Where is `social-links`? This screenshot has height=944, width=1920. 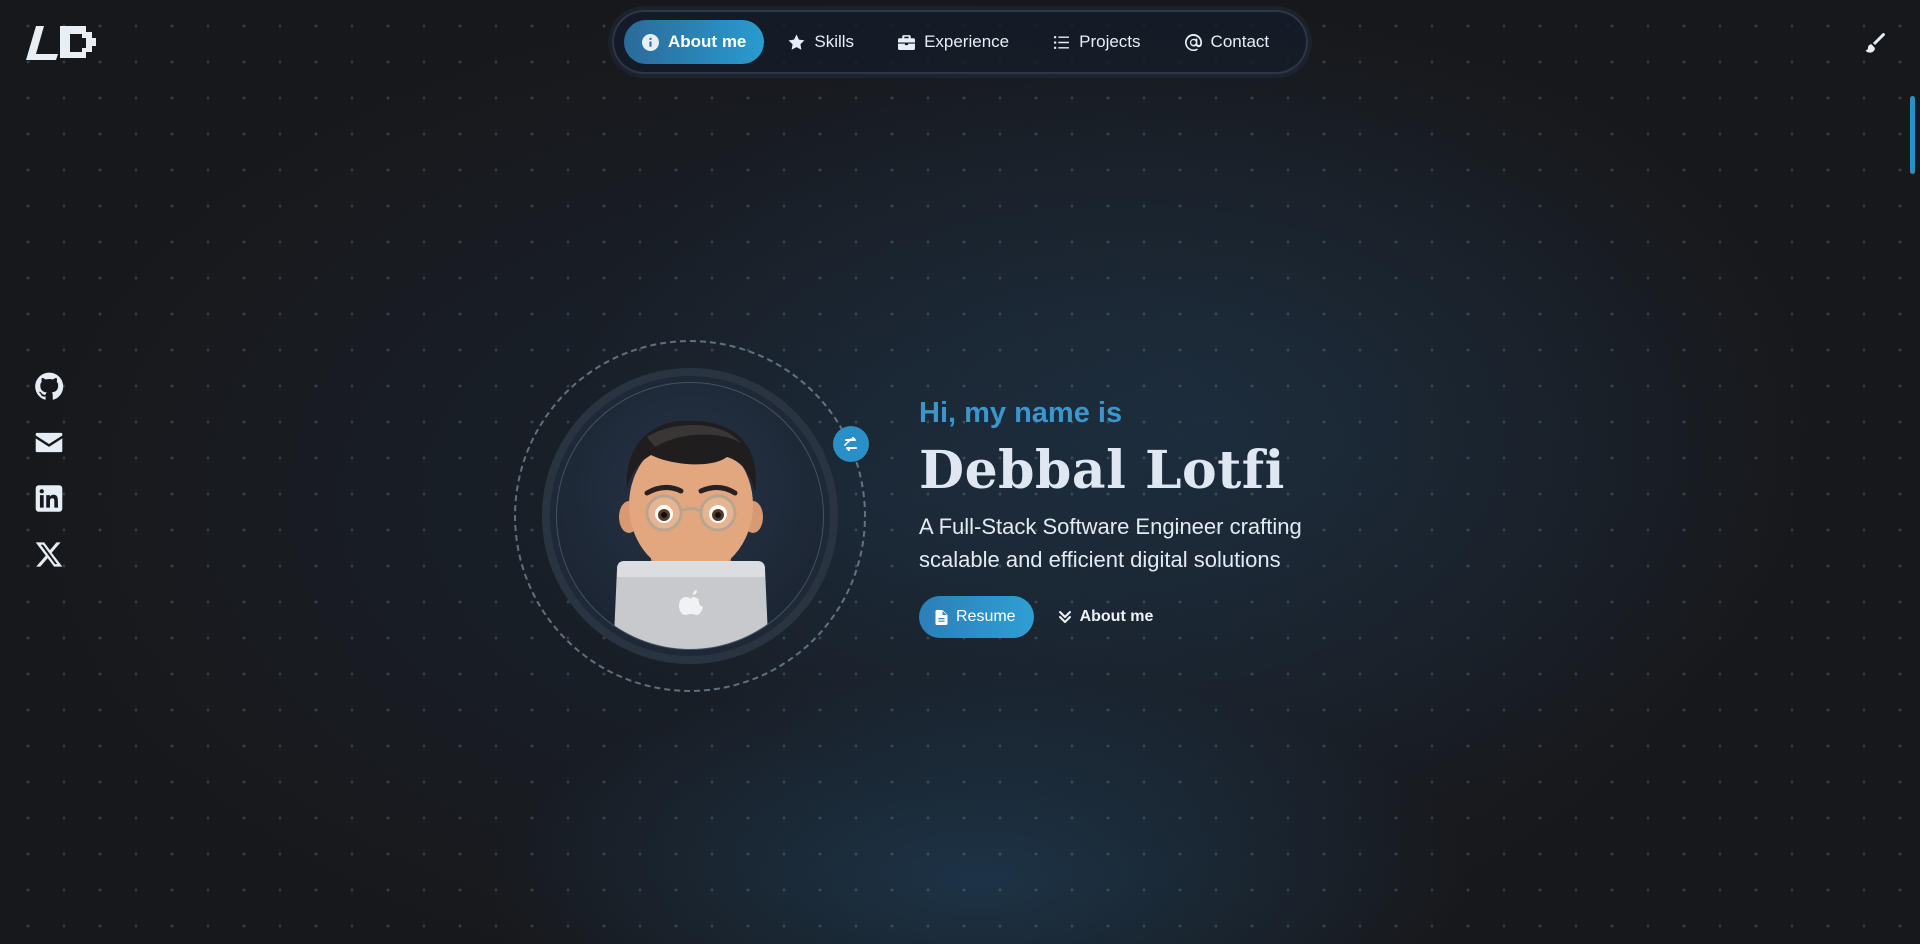 social-links is located at coordinates (49, 470).